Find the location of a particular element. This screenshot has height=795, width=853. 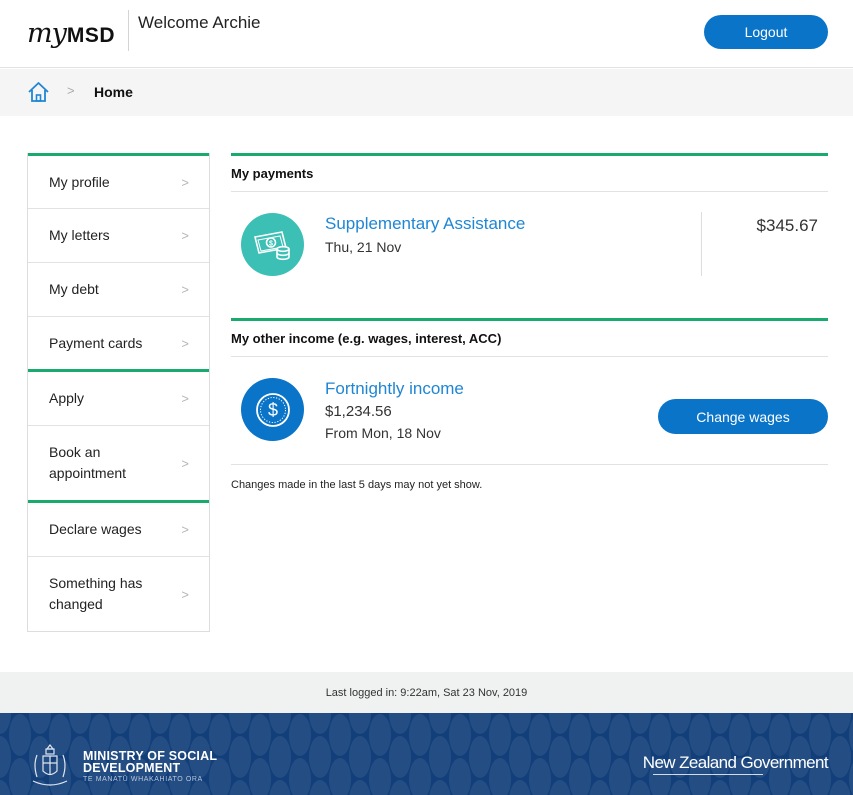

sidebar-item-payment-cards: Payment cards > is located at coordinates (118, 342).